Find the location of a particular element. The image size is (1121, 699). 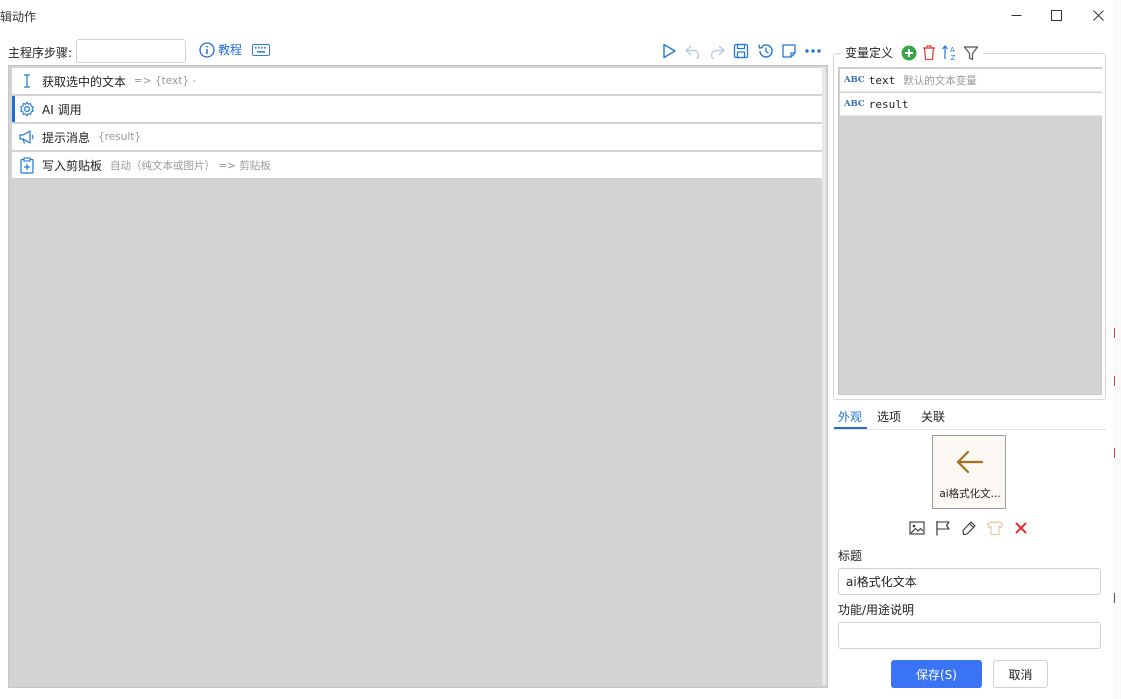

minimize-icon is located at coordinates (1016, 15).